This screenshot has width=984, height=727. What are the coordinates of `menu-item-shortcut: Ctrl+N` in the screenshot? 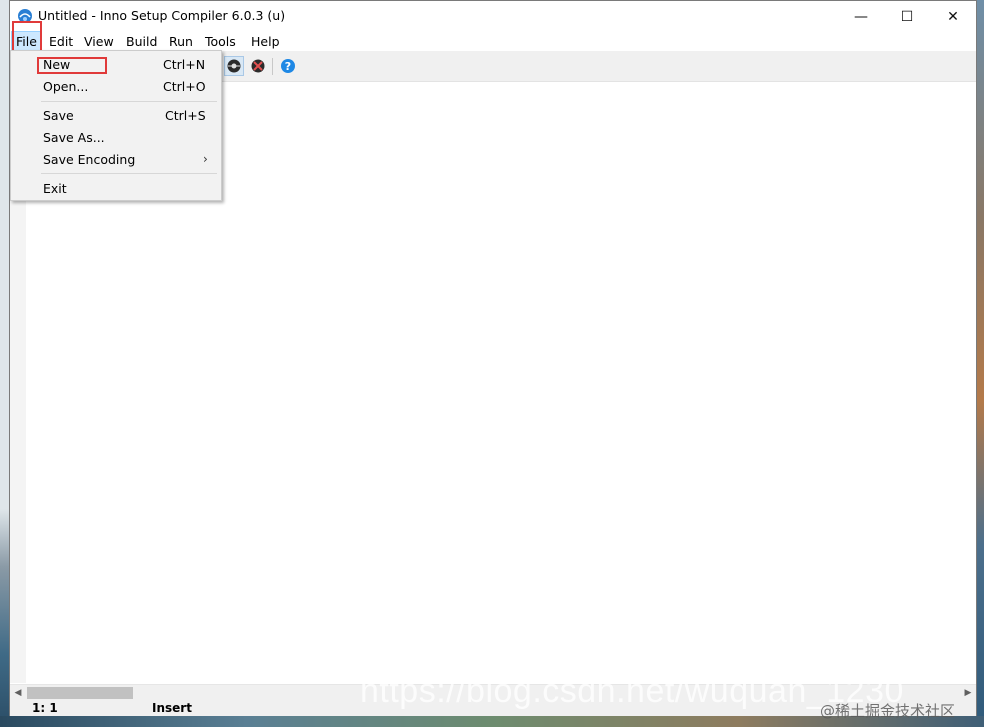 It's located at (184, 64).